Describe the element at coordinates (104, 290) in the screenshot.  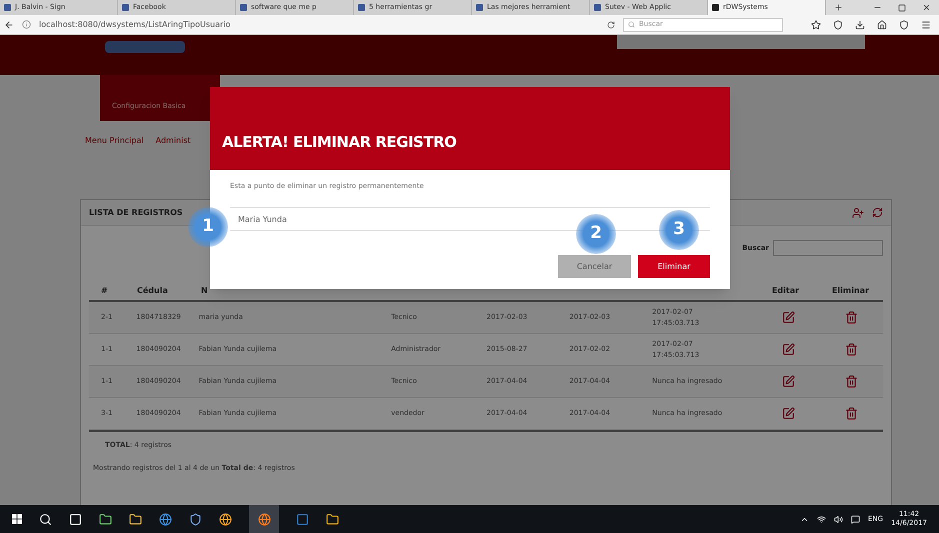
I see `column-header: #` at that location.